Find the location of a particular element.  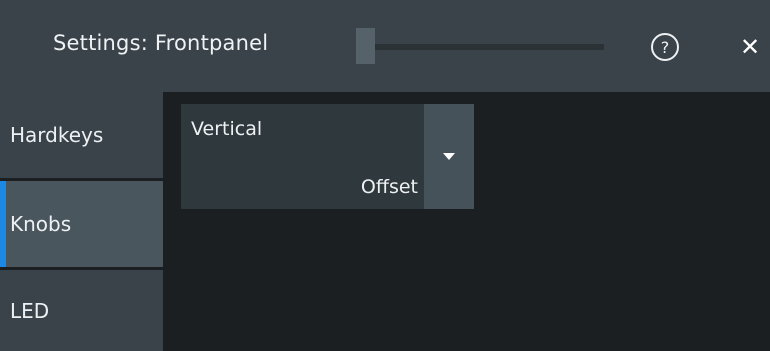

sidebar-item-hardkeys: Hardkeys is located at coordinates (81, 135).